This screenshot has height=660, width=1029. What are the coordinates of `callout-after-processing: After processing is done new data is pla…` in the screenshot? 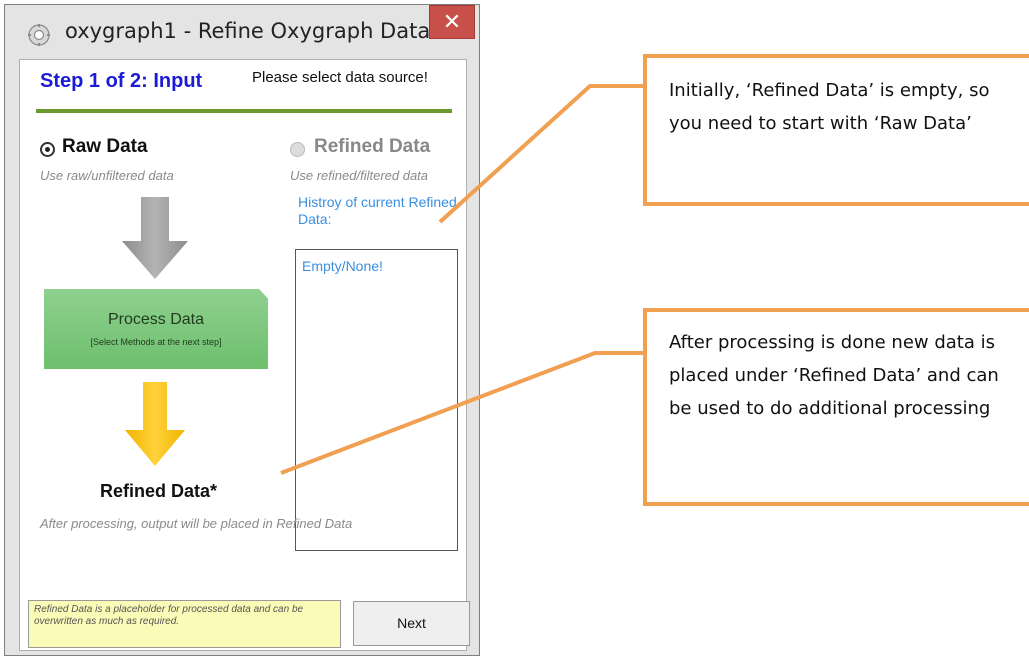 It's located at (836, 407).